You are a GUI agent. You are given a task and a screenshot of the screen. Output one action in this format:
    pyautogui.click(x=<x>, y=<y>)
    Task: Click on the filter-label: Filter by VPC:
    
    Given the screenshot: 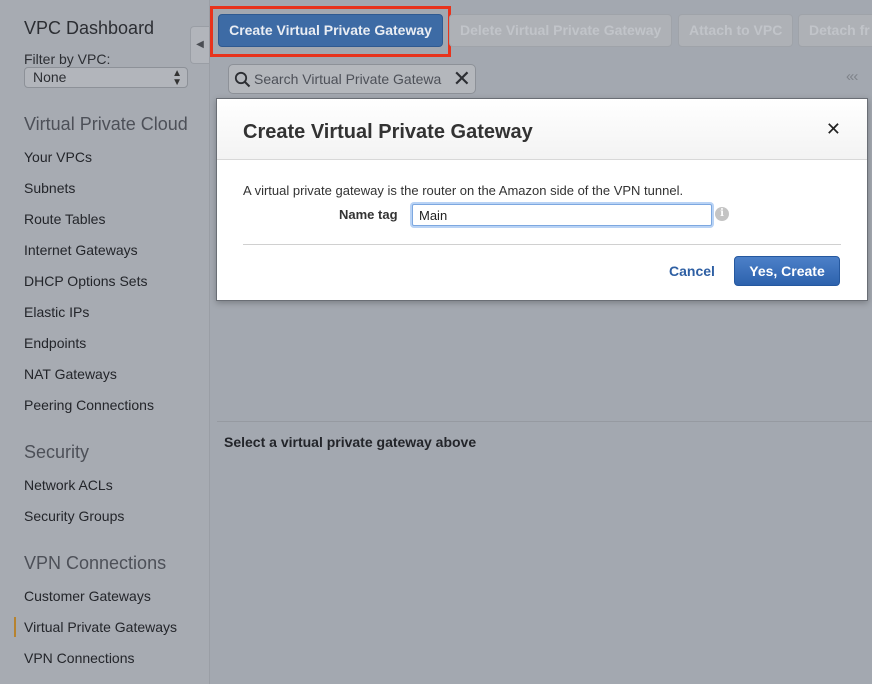 What is the action you would take?
    pyautogui.click(x=67, y=59)
    